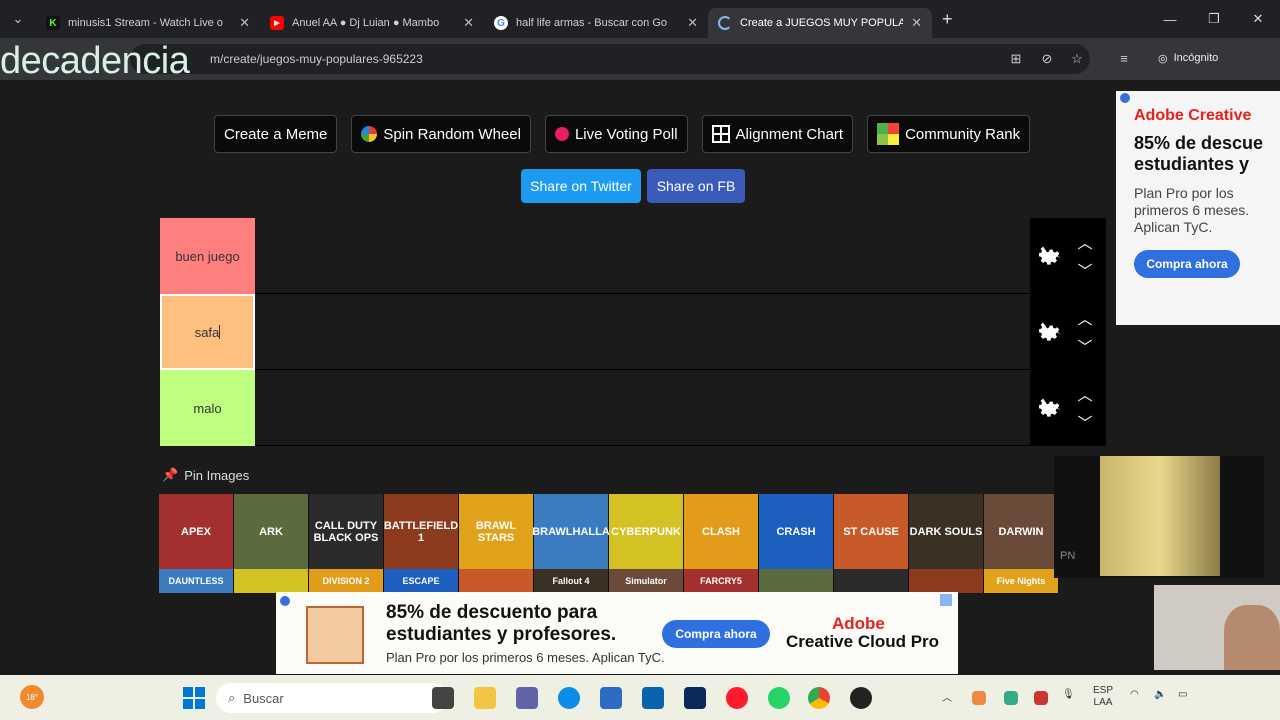  What do you see at coordinates (1021, 581) in the screenshot?
I see `game-thumbnail: Five Nights` at bounding box center [1021, 581].